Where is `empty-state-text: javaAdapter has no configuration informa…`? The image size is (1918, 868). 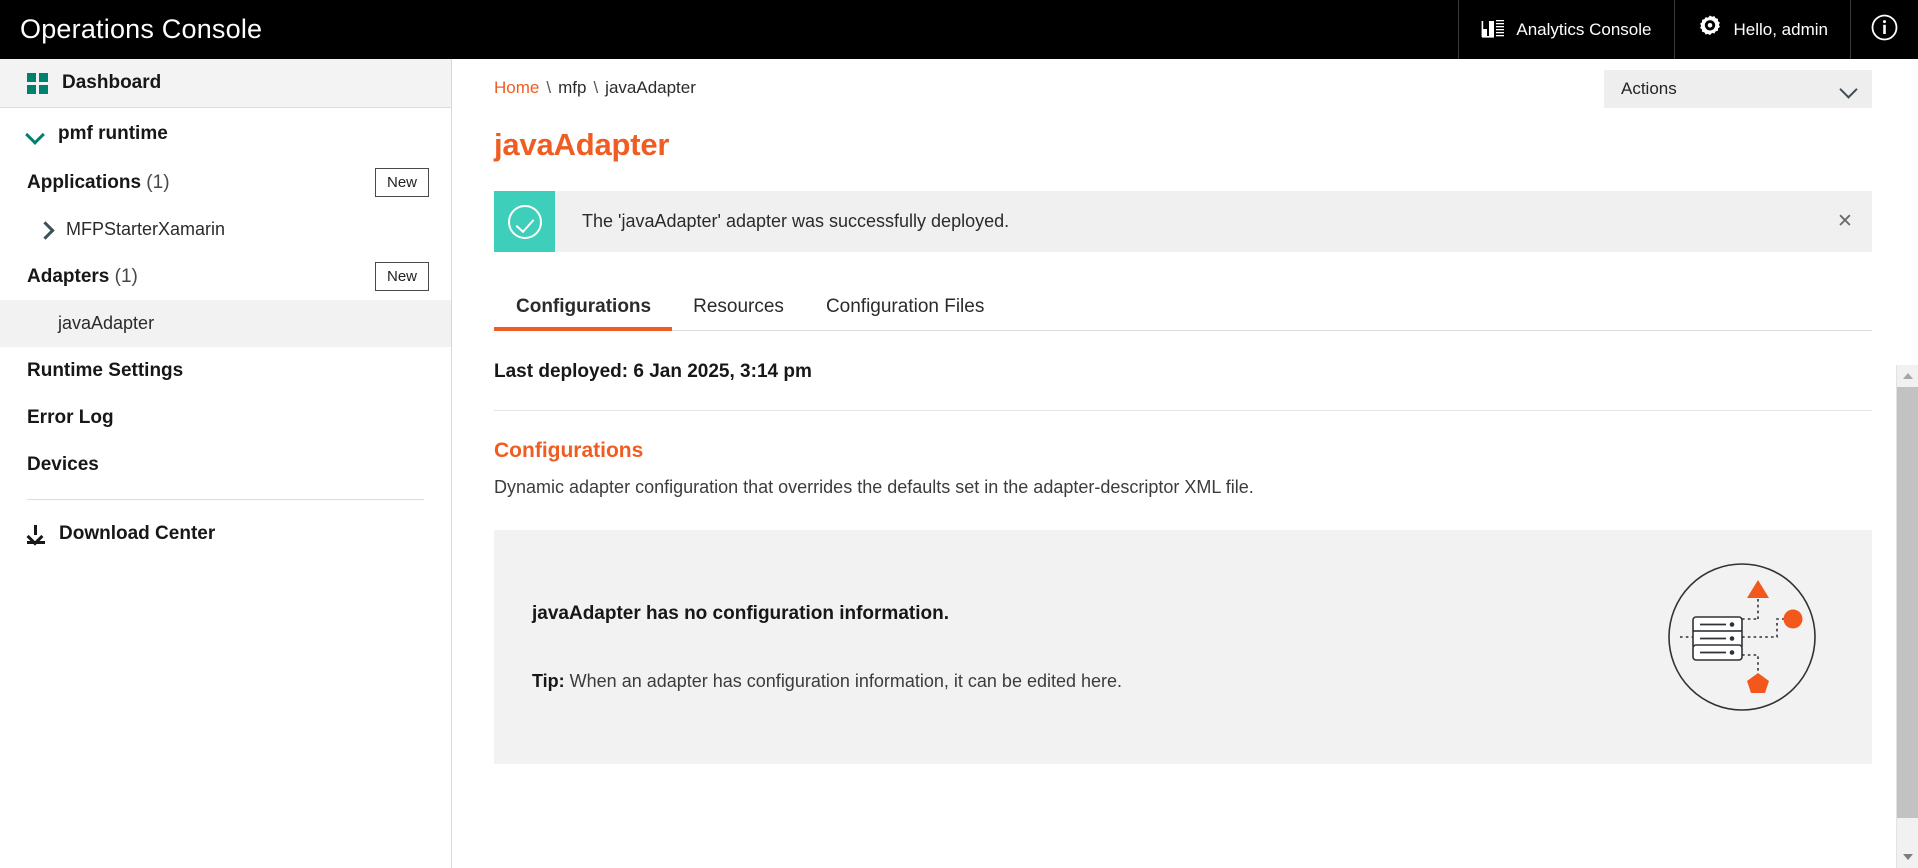 empty-state-text: javaAdapter has no configuration informa… is located at coordinates (808, 647).